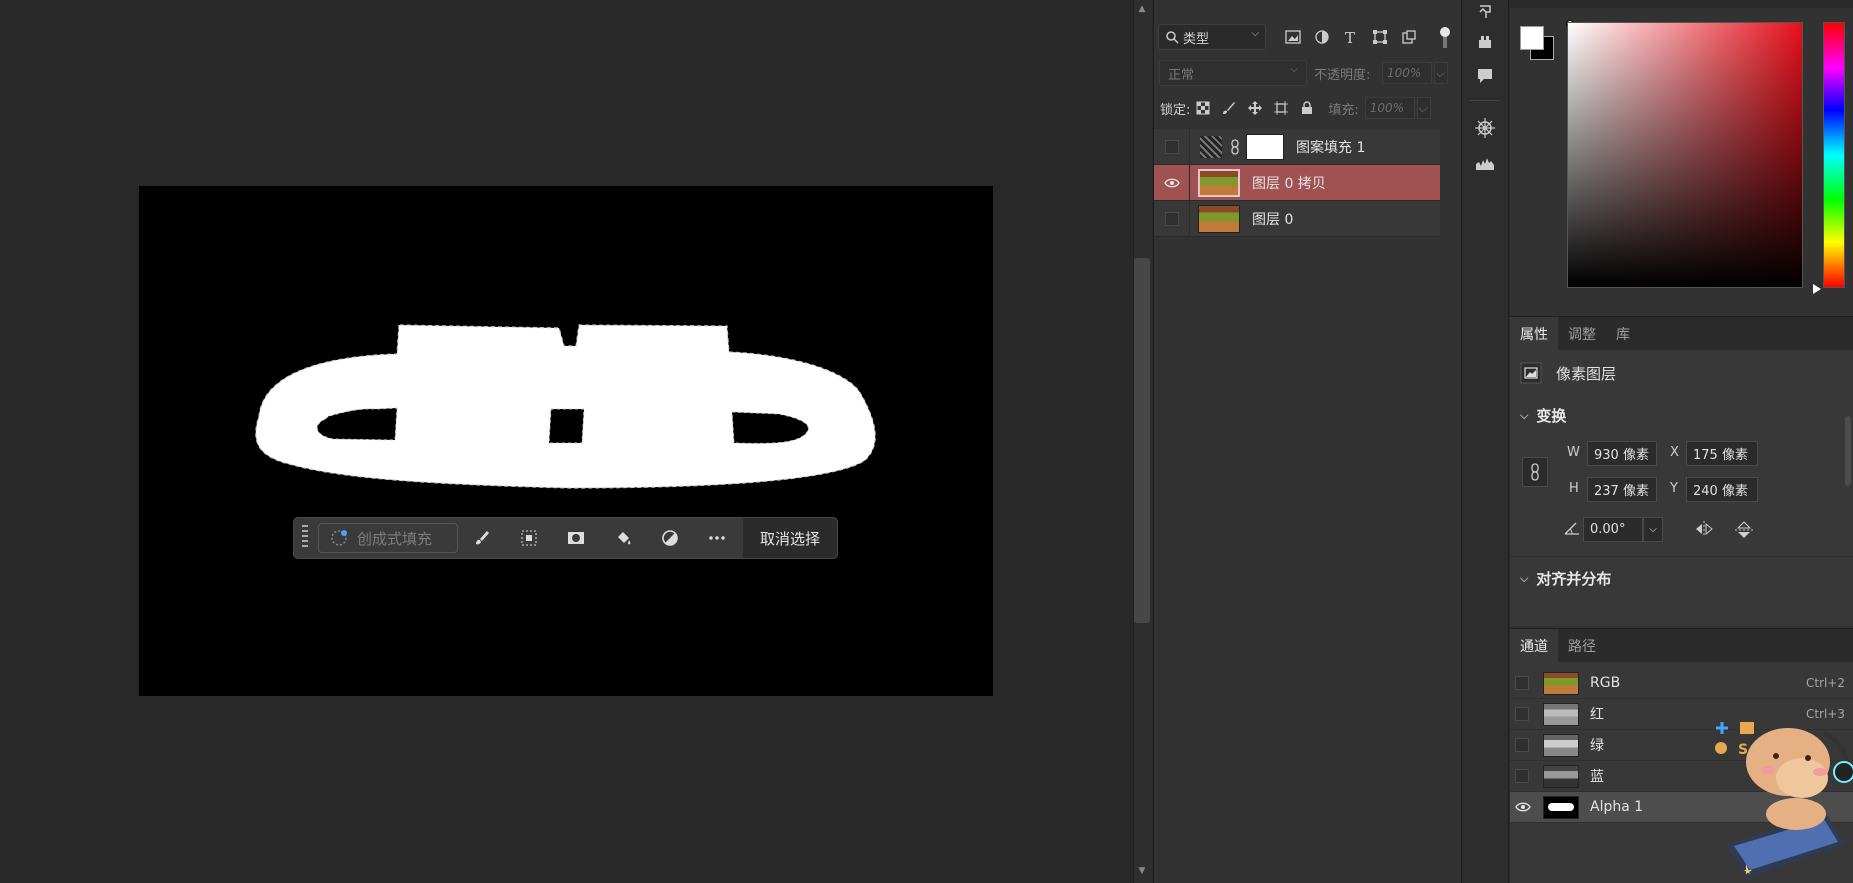  What do you see at coordinates (1674, 452) in the screenshot?
I see `x-label: X` at bounding box center [1674, 452].